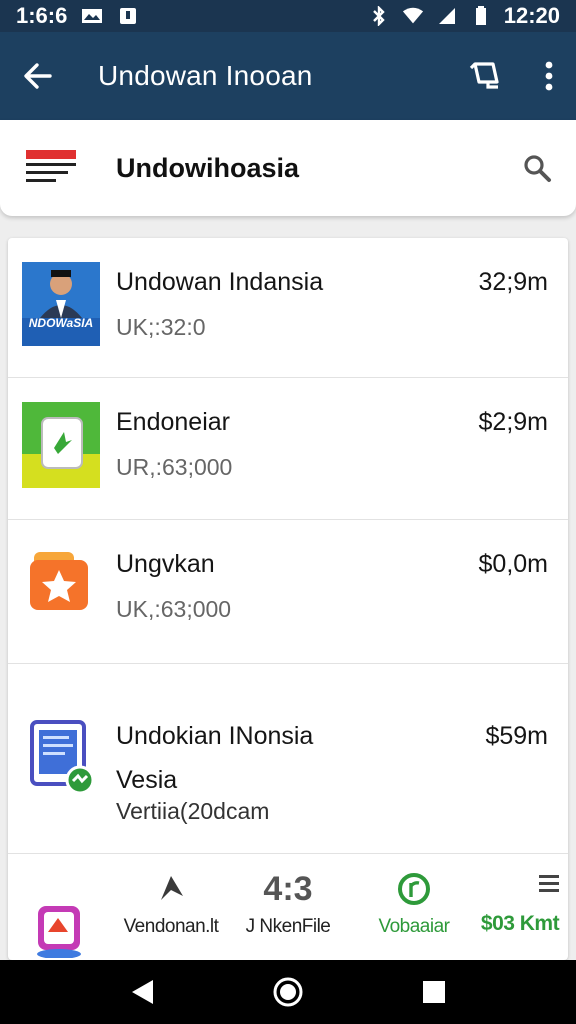  Describe the element at coordinates (142, 992) in the screenshot. I see `back-triangle-icon` at that location.